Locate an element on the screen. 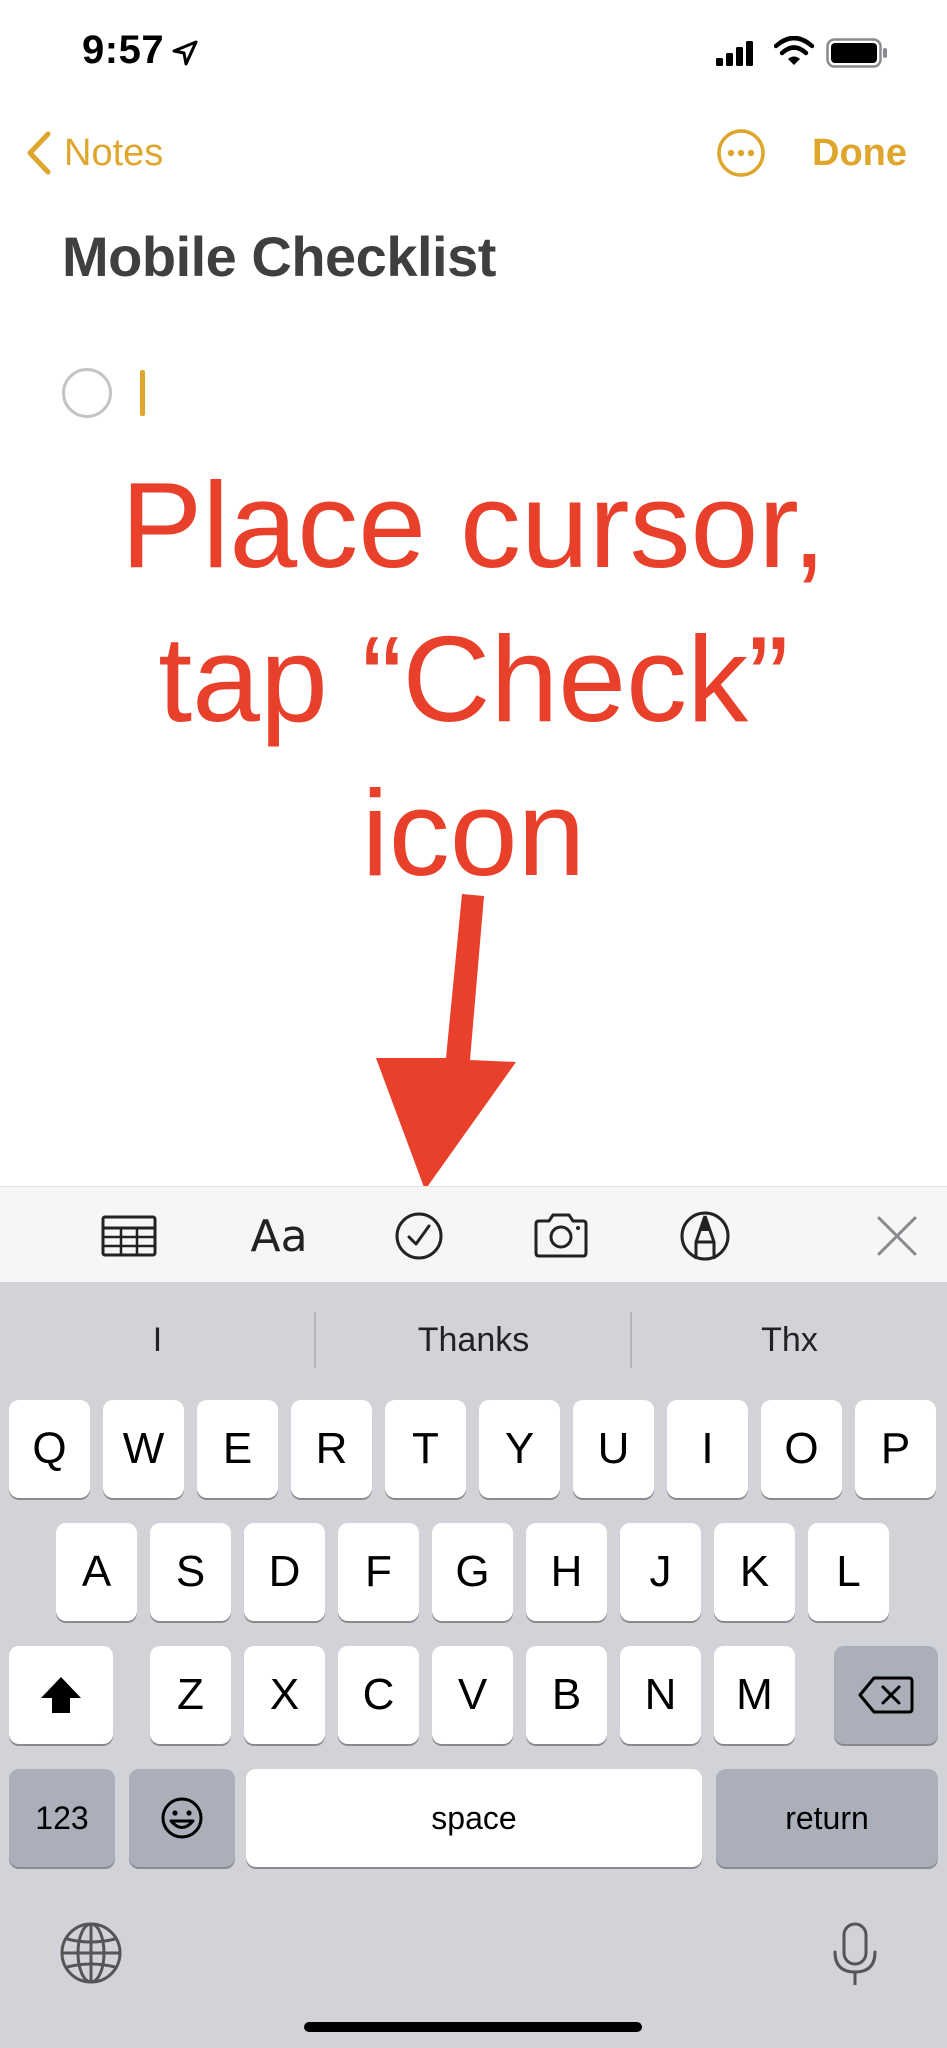 The width and height of the screenshot is (947, 2048). note-title: Mobile Checklist is located at coordinates (279, 256).